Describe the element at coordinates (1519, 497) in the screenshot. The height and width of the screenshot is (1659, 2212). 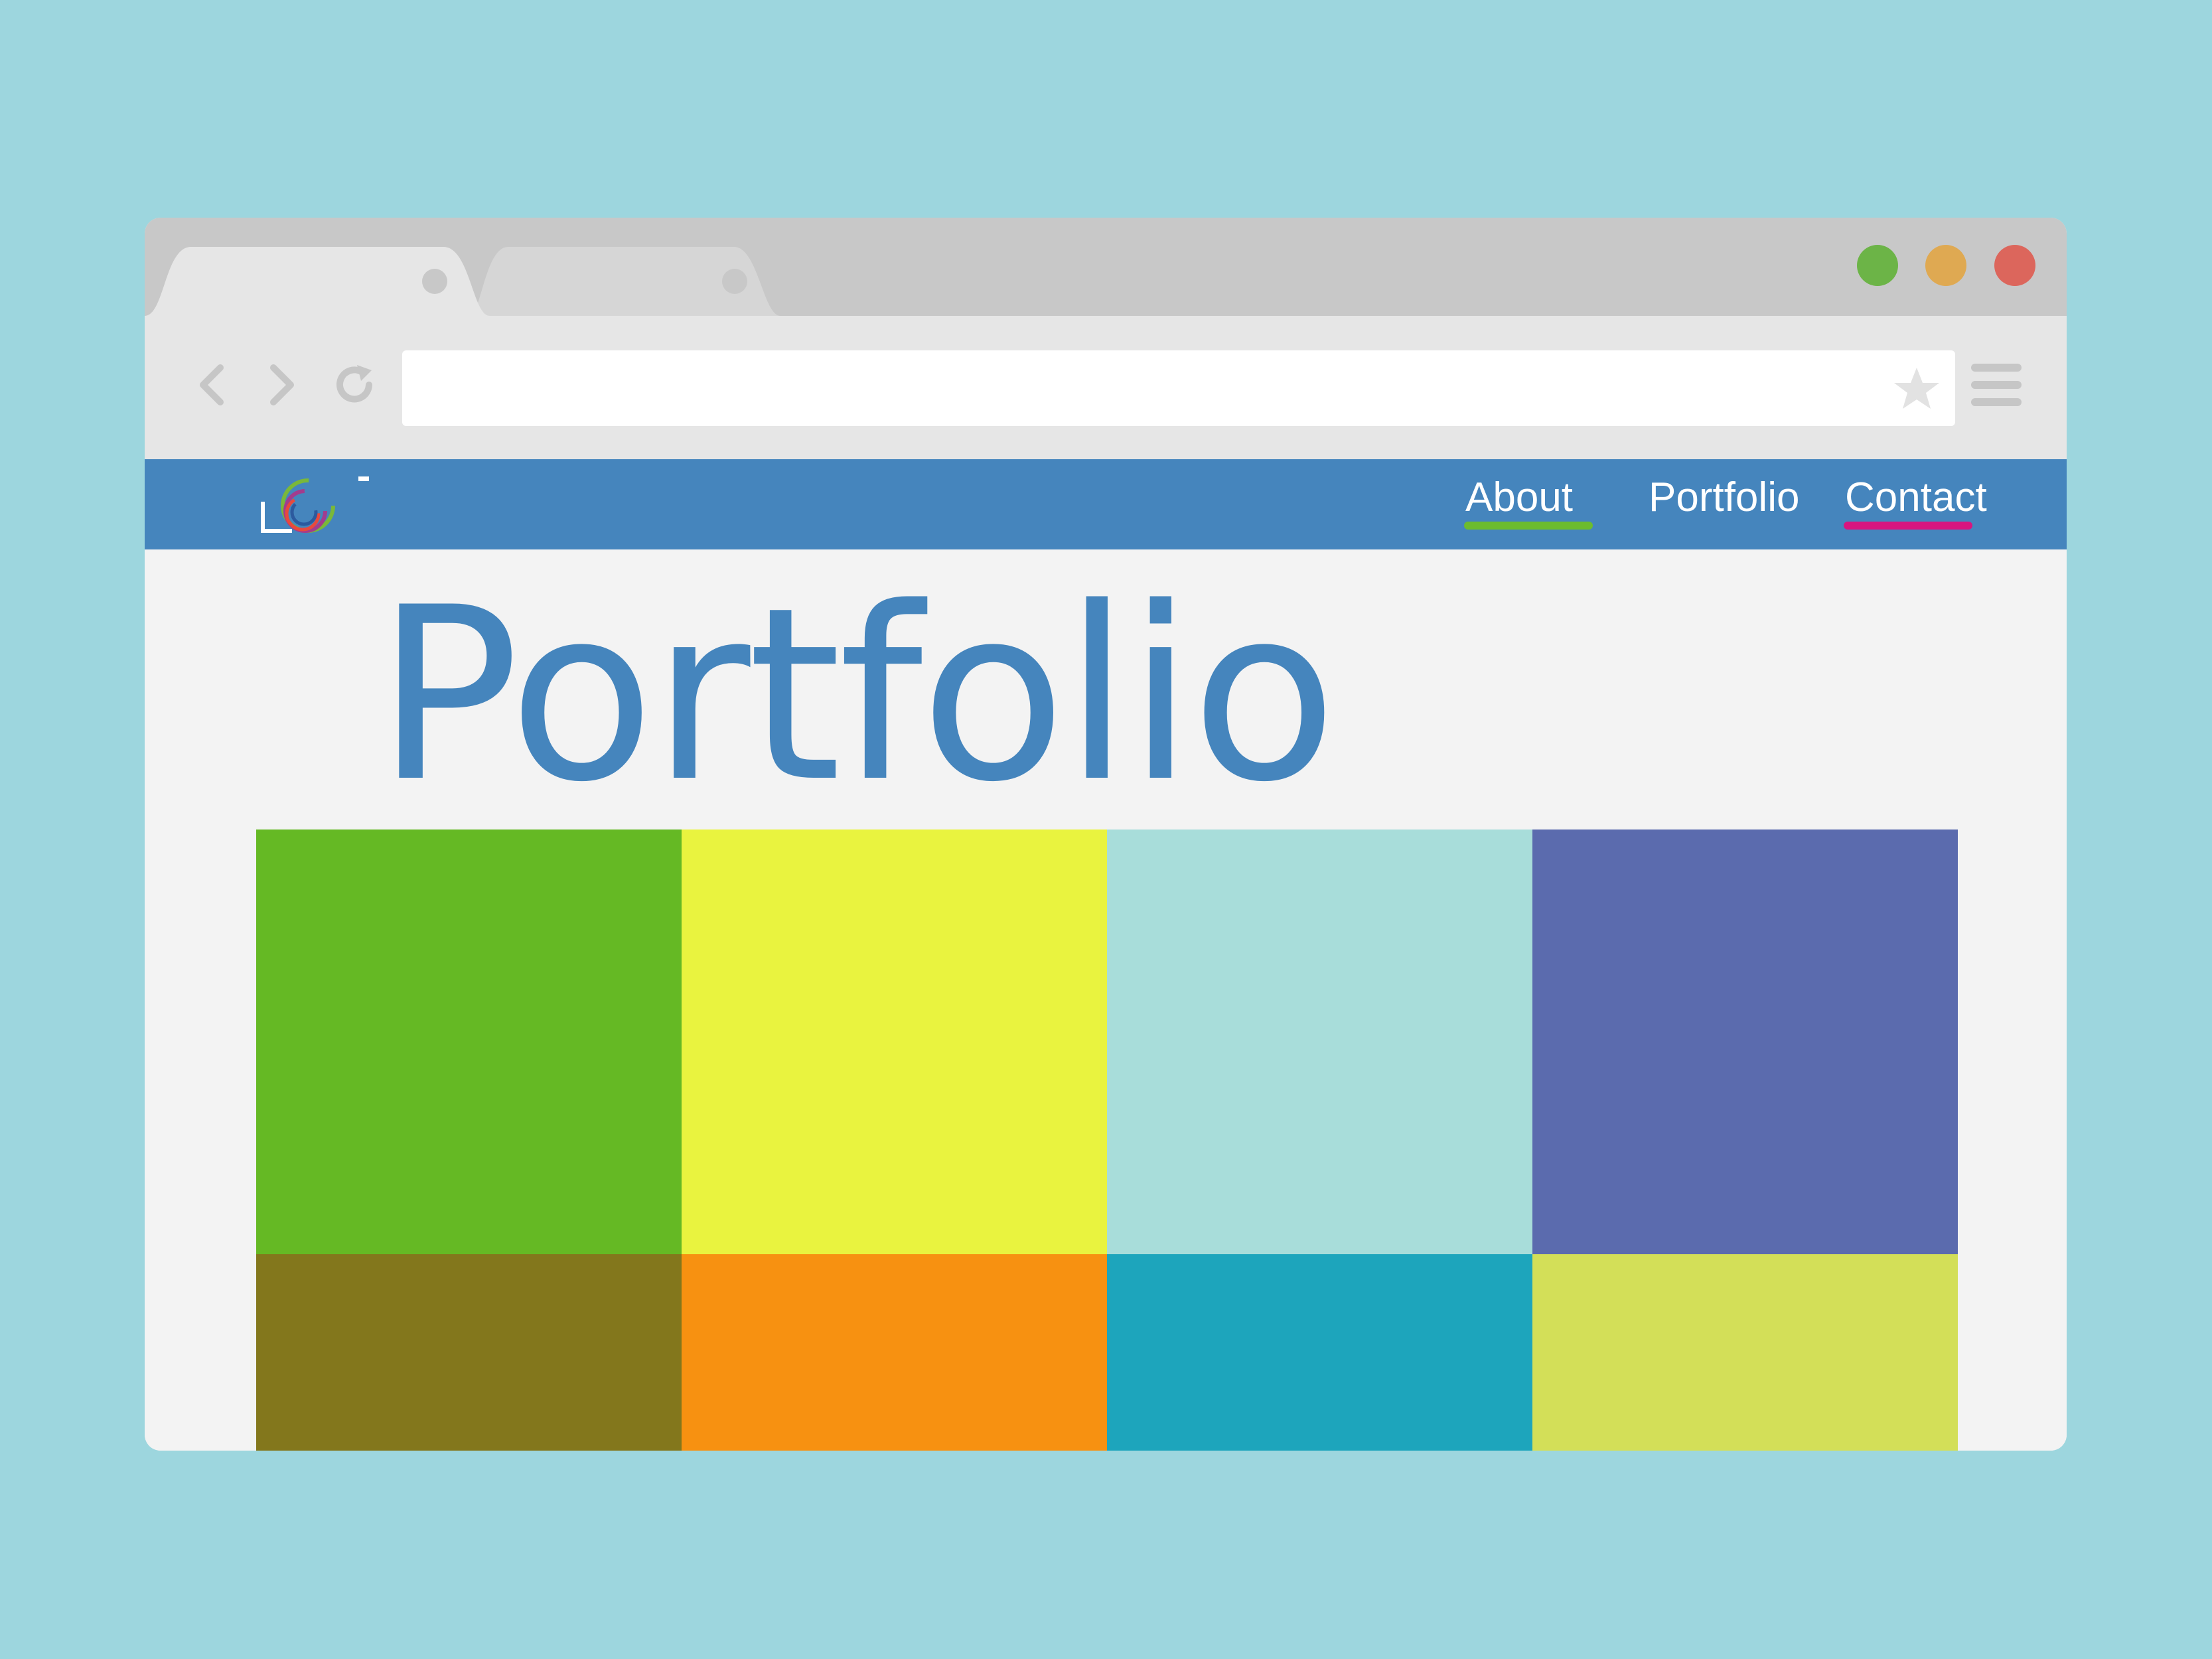
I see `nav-link-about: About` at that location.